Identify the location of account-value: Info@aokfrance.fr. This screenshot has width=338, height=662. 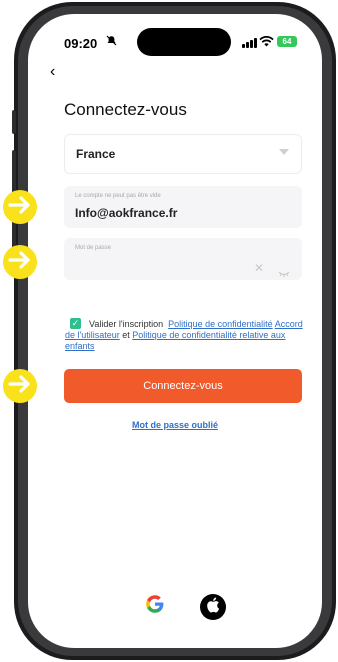
(126, 213).